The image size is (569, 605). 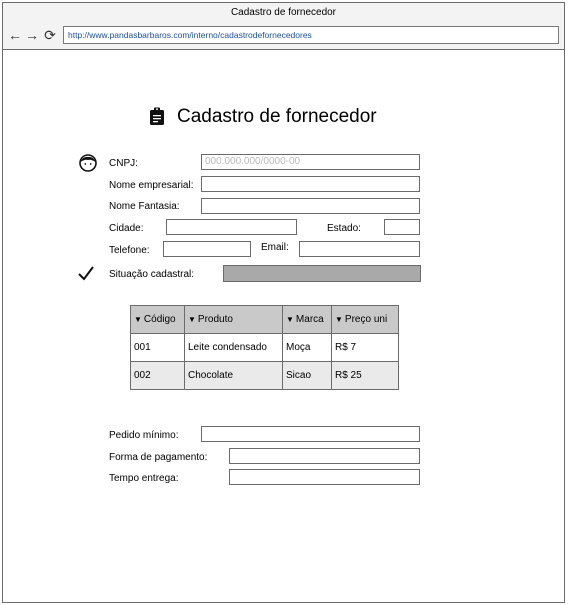 What do you see at coordinates (310, 184) in the screenshot?
I see `nome-empresarial-input` at bounding box center [310, 184].